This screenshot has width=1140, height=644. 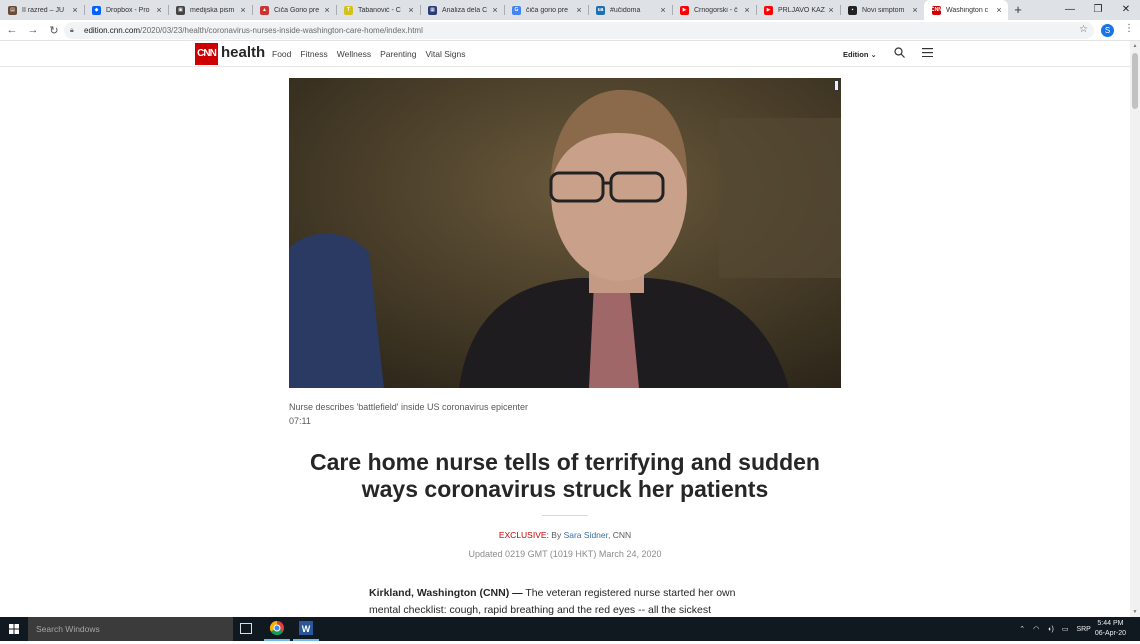 What do you see at coordinates (1070, 10) in the screenshot?
I see `minimize-icon: —` at bounding box center [1070, 10].